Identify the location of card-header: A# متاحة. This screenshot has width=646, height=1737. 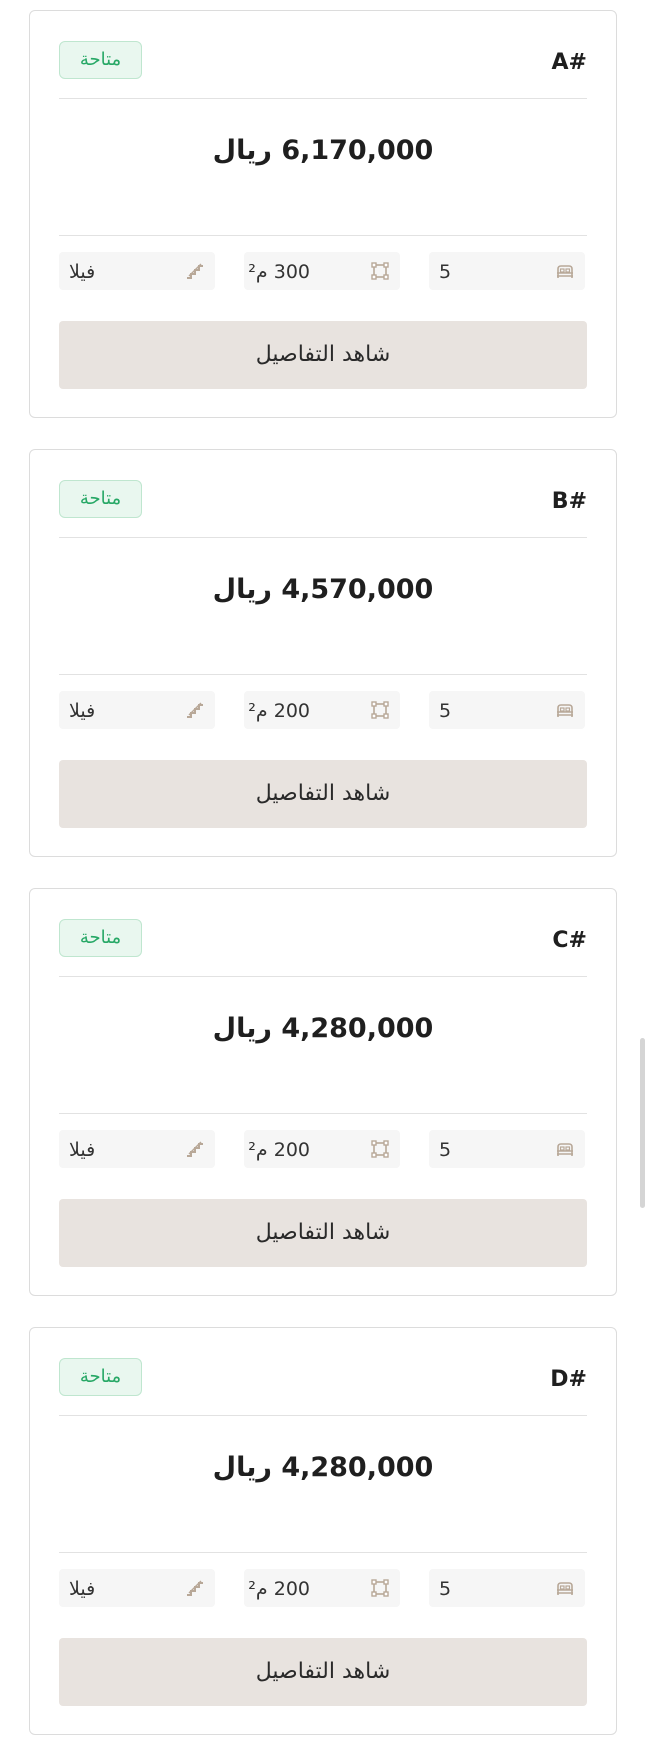
(323, 61).